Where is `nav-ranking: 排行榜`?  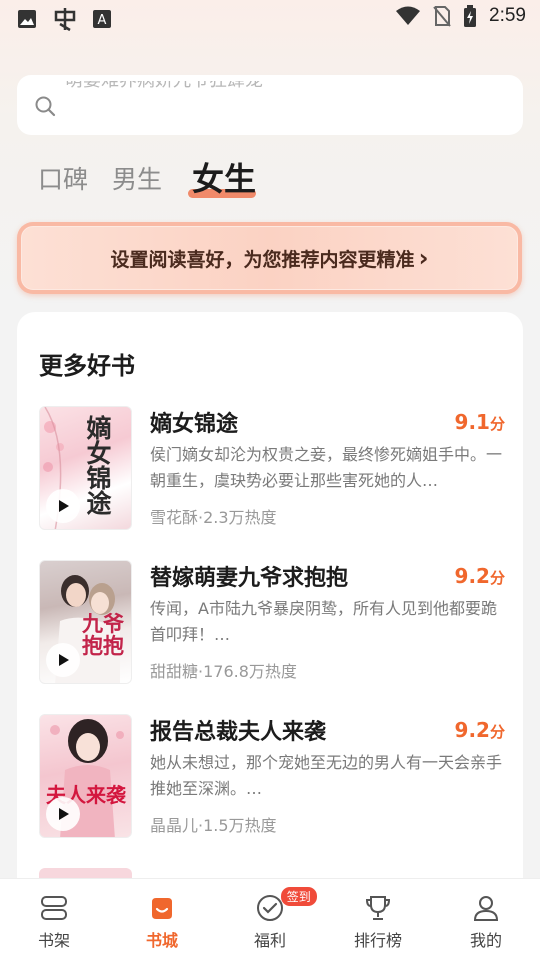
nav-ranking: 排行榜 is located at coordinates (378, 919).